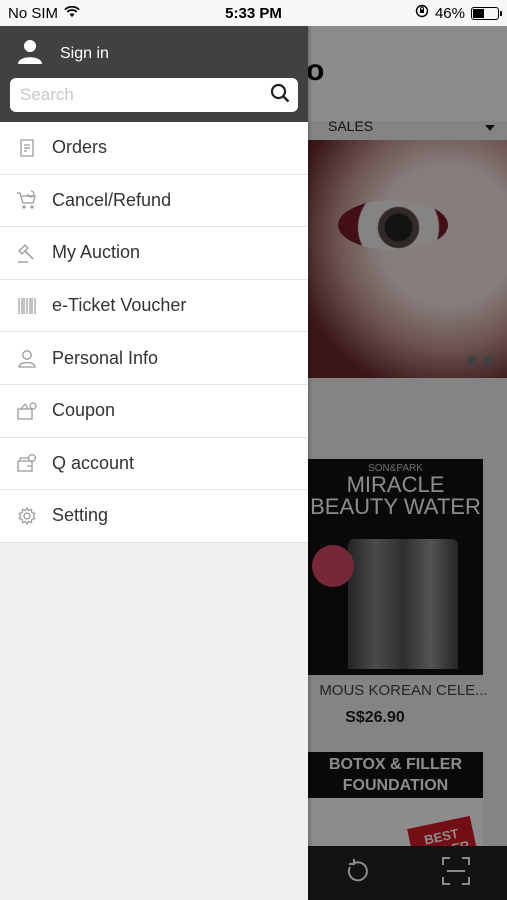 This screenshot has height=900, width=507. What do you see at coordinates (449, 13) in the screenshot?
I see `battery-percent: 46%` at bounding box center [449, 13].